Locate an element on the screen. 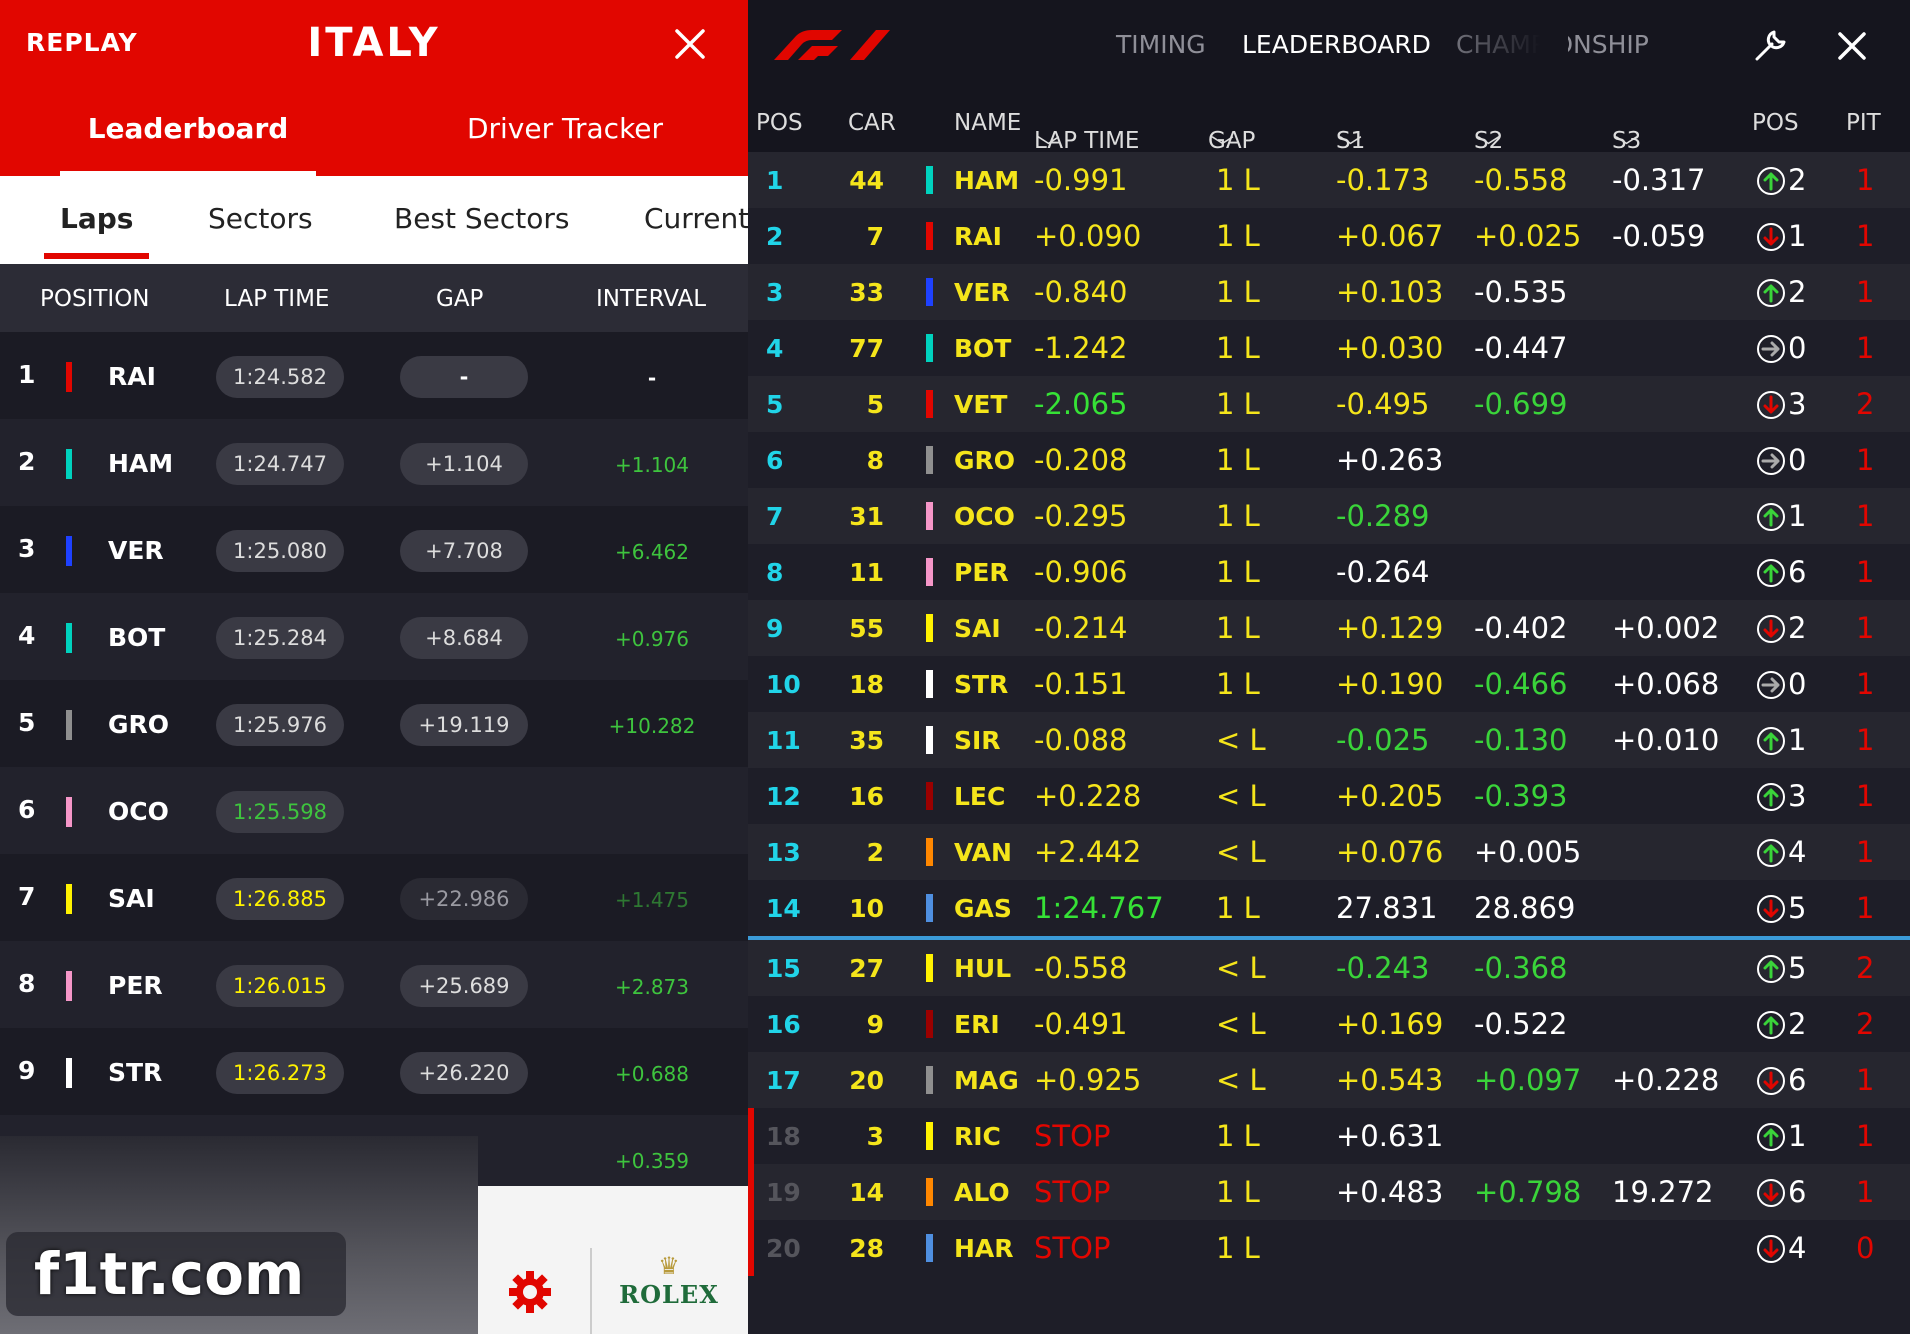 This screenshot has width=1910, height=1334. table-row: 8 11 PER -0.906 1 L -0.264 6 1 is located at coordinates (1329, 572).